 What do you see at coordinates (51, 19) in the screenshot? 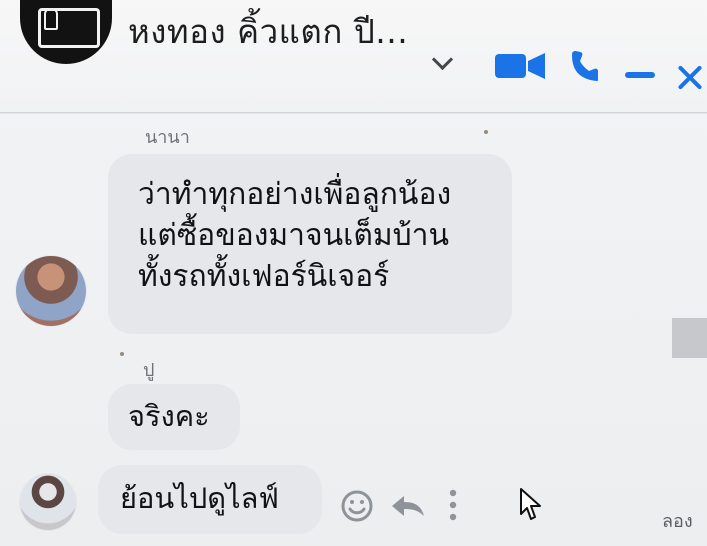
I see `group-avatar-mark` at bounding box center [51, 19].